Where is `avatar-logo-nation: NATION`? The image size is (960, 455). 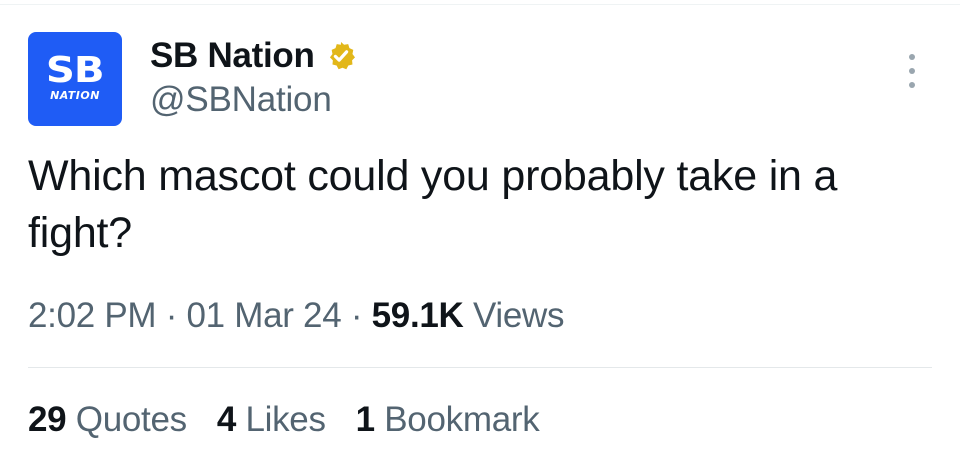 avatar-logo-nation: NATION is located at coordinates (75, 95).